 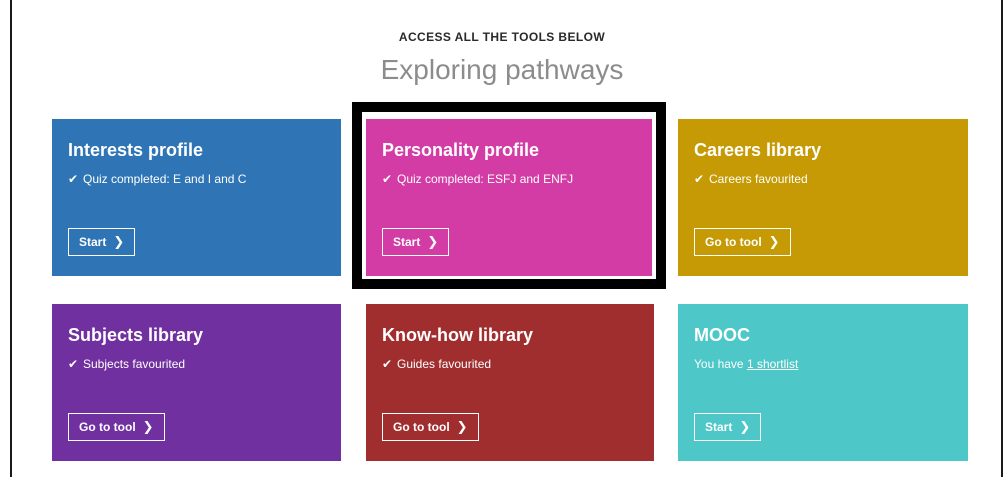 What do you see at coordinates (509, 195) in the screenshot?
I see `selection-highlight-frame` at bounding box center [509, 195].